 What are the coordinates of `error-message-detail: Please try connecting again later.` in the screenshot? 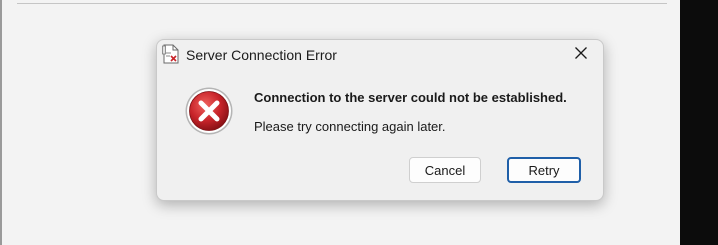 It's located at (350, 126).